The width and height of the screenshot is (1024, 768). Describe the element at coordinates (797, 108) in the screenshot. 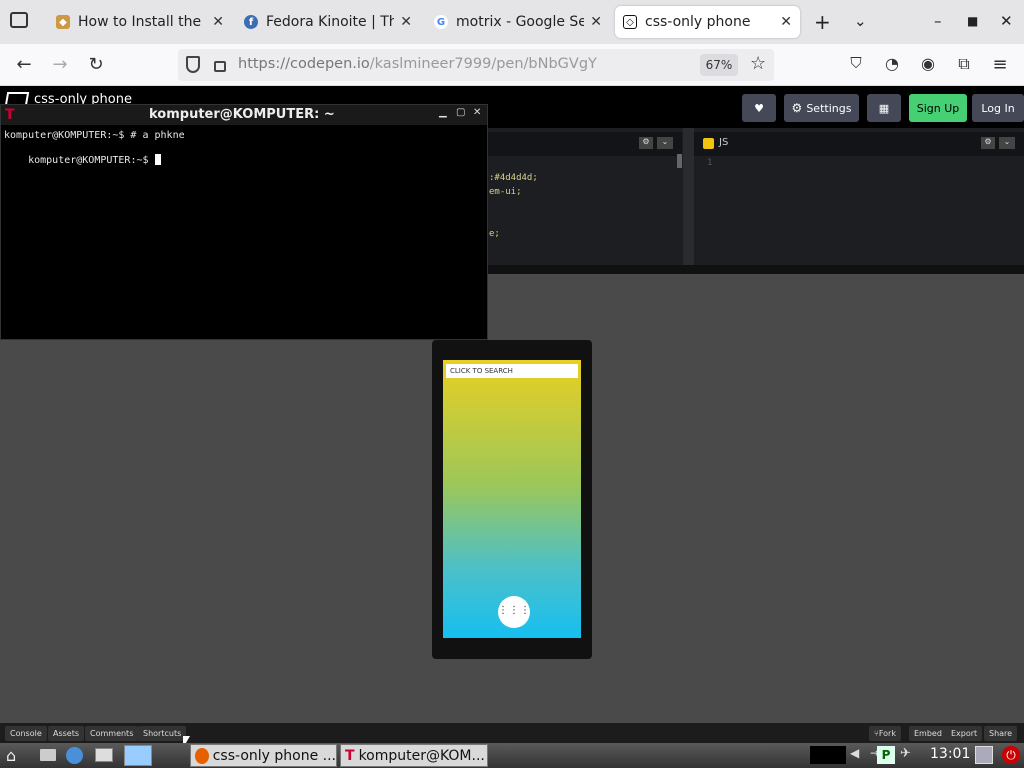

I see `gear-icon: ⚙` at that location.